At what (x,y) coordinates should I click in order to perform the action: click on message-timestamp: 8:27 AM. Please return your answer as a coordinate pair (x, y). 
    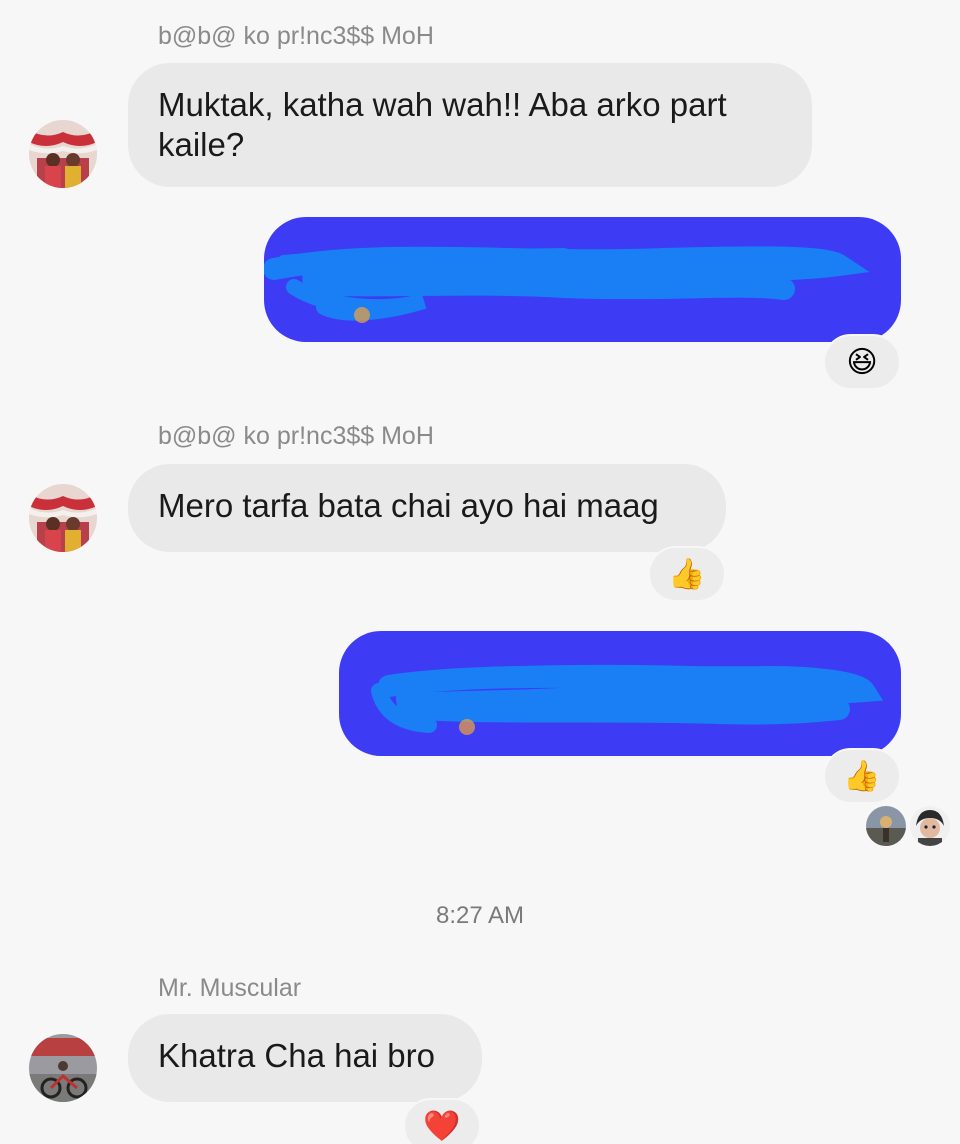
    Looking at the image, I should click on (480, 915).